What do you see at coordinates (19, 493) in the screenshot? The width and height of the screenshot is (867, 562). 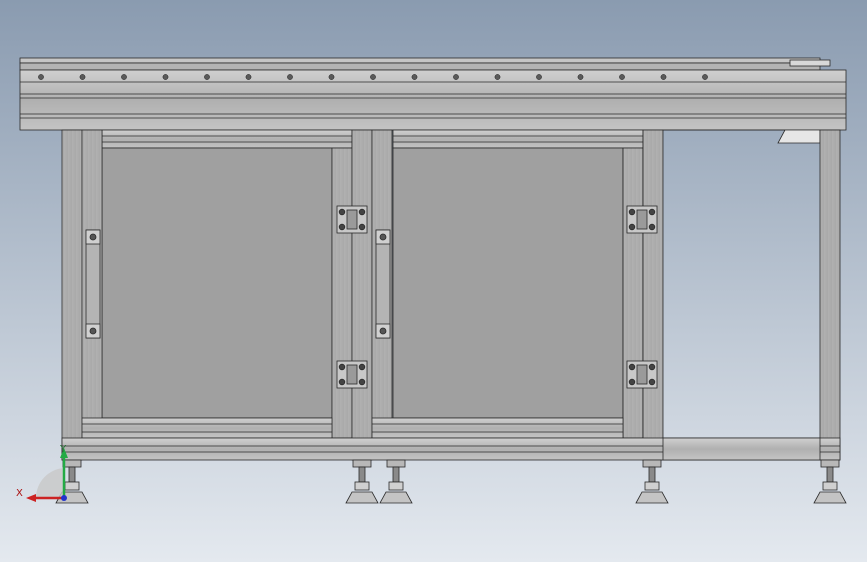 I see `x-axis-label: X` at bounding box center [19, 493].